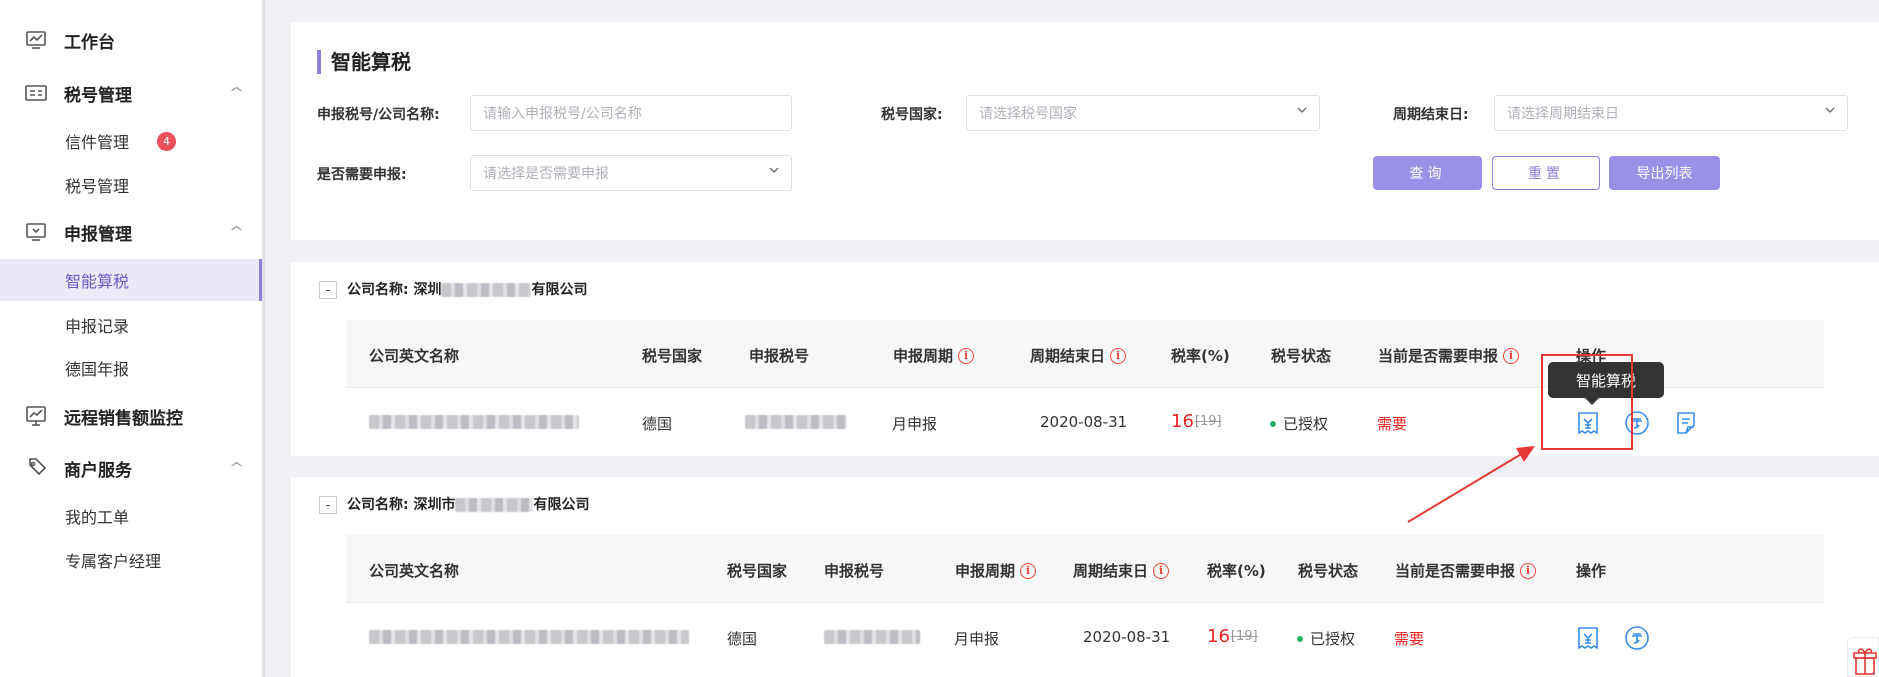 The image size is (1879, 677). What do you see at coordinates (364, 62) in the screenshot?
I see `page-title: 智能算税` at bounding box center [364, 62].